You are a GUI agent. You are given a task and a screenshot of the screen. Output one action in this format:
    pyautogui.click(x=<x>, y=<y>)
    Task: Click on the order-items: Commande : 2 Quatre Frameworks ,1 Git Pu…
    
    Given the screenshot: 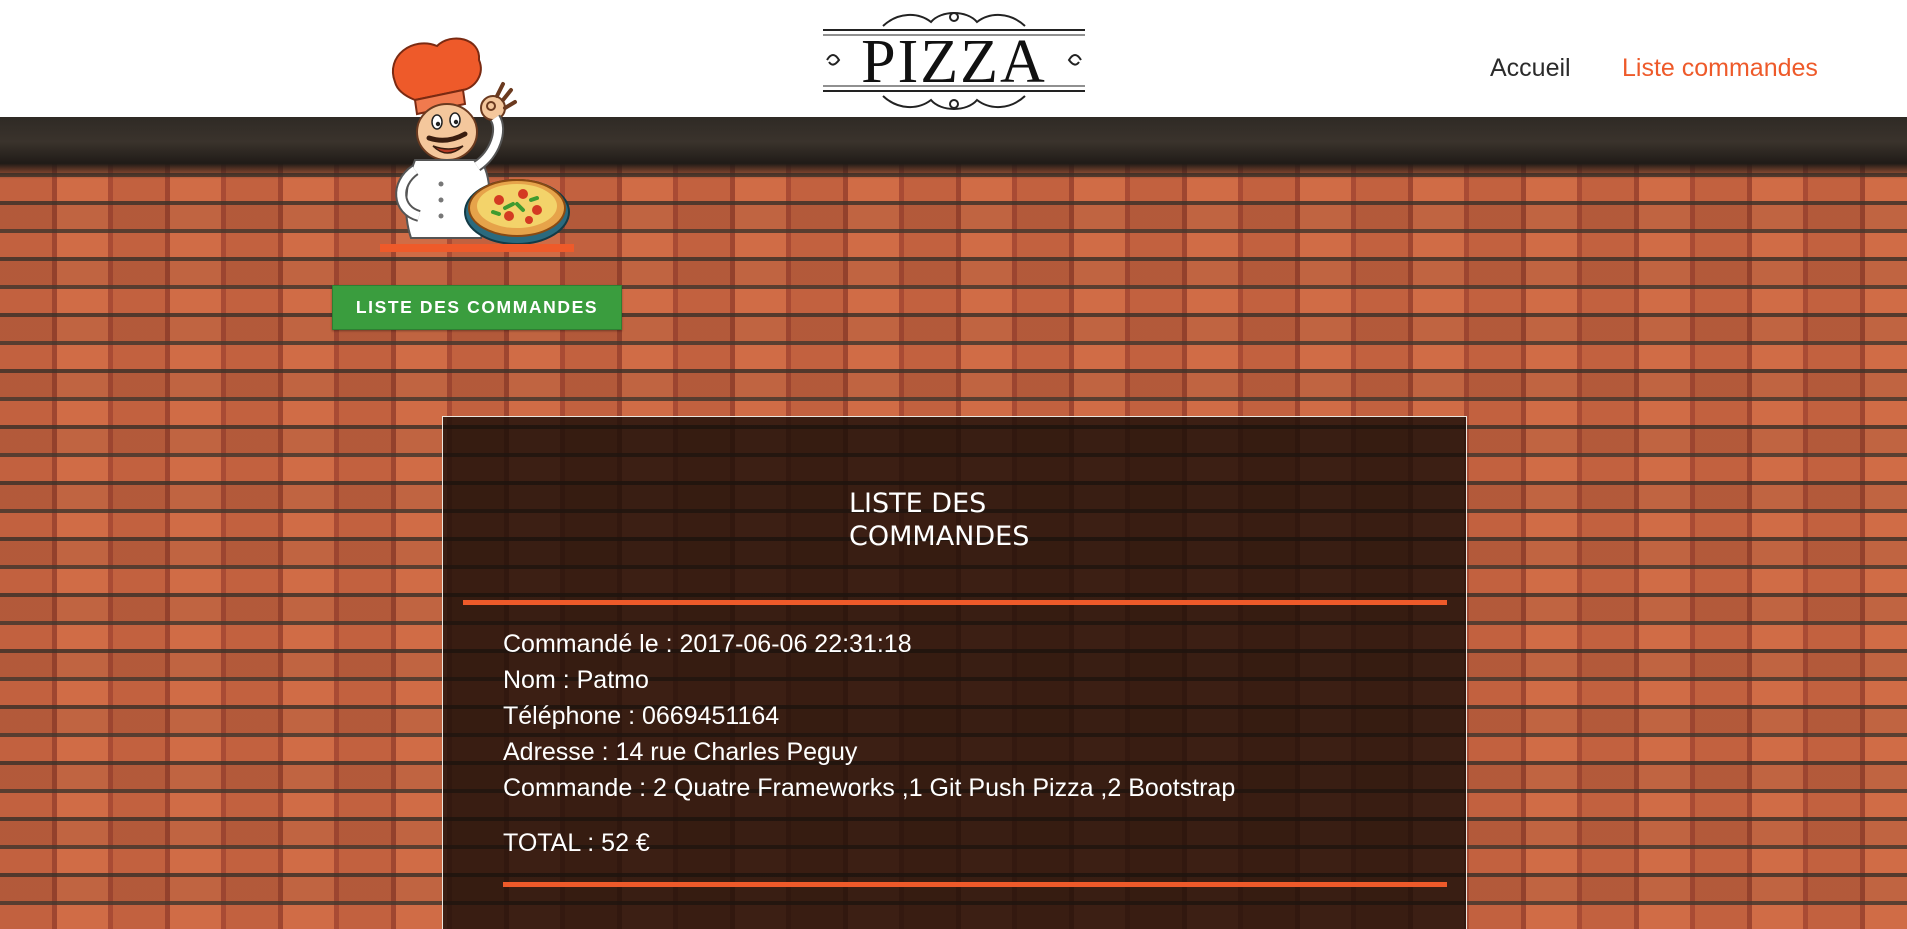 What is the action you would take?
    pyautogui.click(x=869, y=788)
    